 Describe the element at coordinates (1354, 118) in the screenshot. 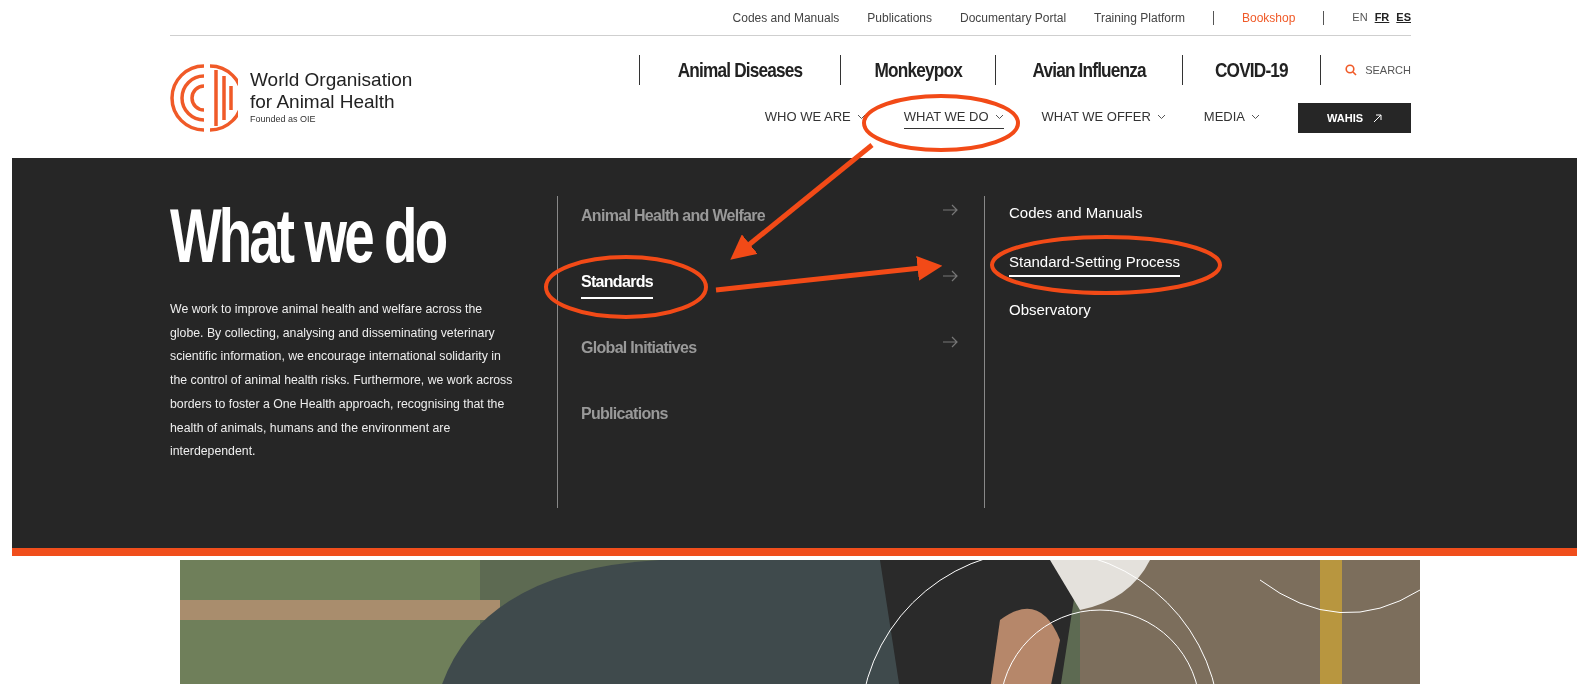

I see `wahis-button: WAHIS` at that location.